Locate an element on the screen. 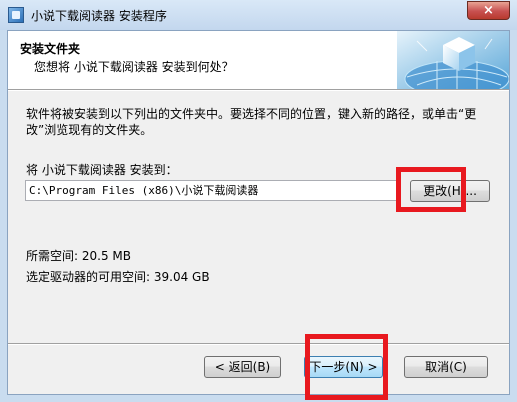 This screenshot has height=402, width=517. globe-cube-icon is located at coordinates (453, 60).